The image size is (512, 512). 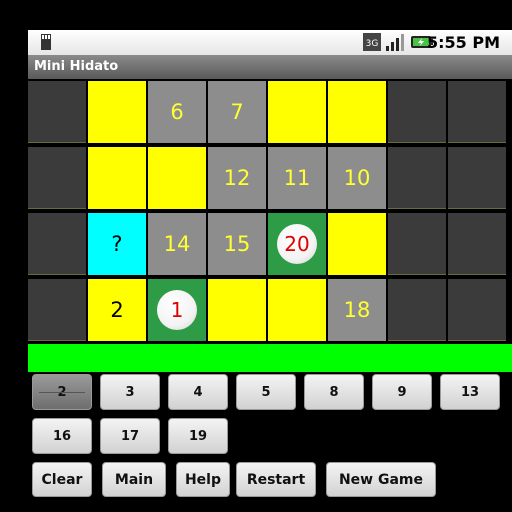 I want to click on cell-value: 18, so click(x=357, y=310).